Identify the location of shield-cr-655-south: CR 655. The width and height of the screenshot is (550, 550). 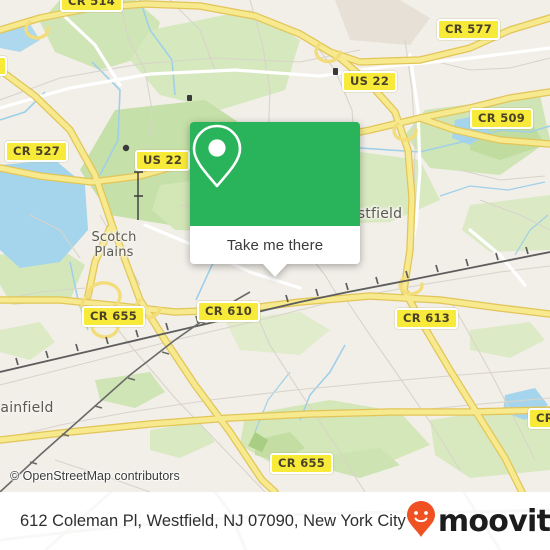
(302, 463).